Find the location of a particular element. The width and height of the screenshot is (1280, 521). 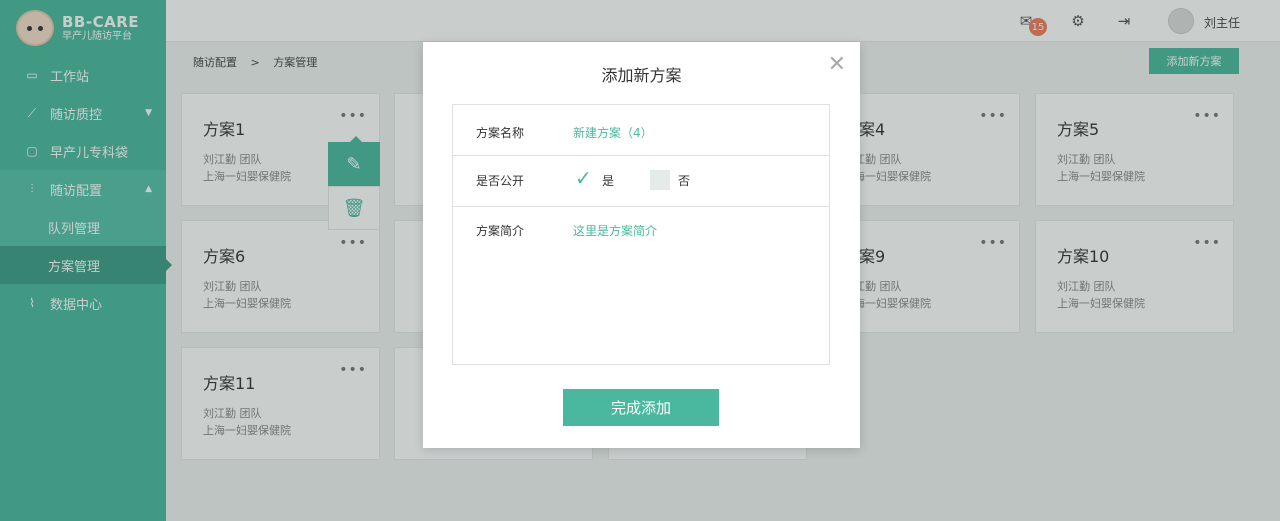

public-yes-checkbox: ✓ is located at coordinates (585, 178).